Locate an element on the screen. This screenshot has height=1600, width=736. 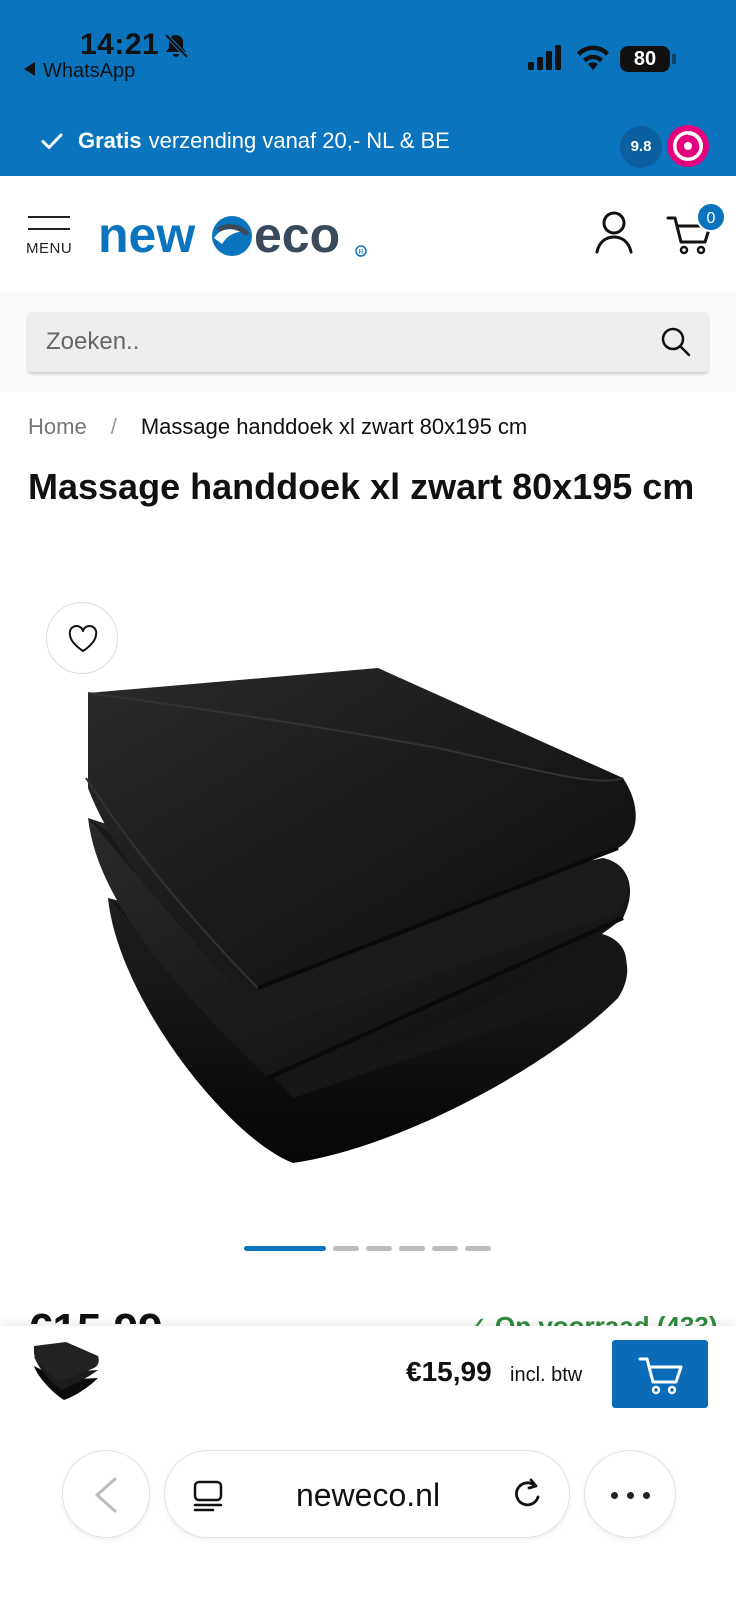
shipping-promo: Gratis verzending vanaf 20,- NL & BE is located at coordinates (245, 141).